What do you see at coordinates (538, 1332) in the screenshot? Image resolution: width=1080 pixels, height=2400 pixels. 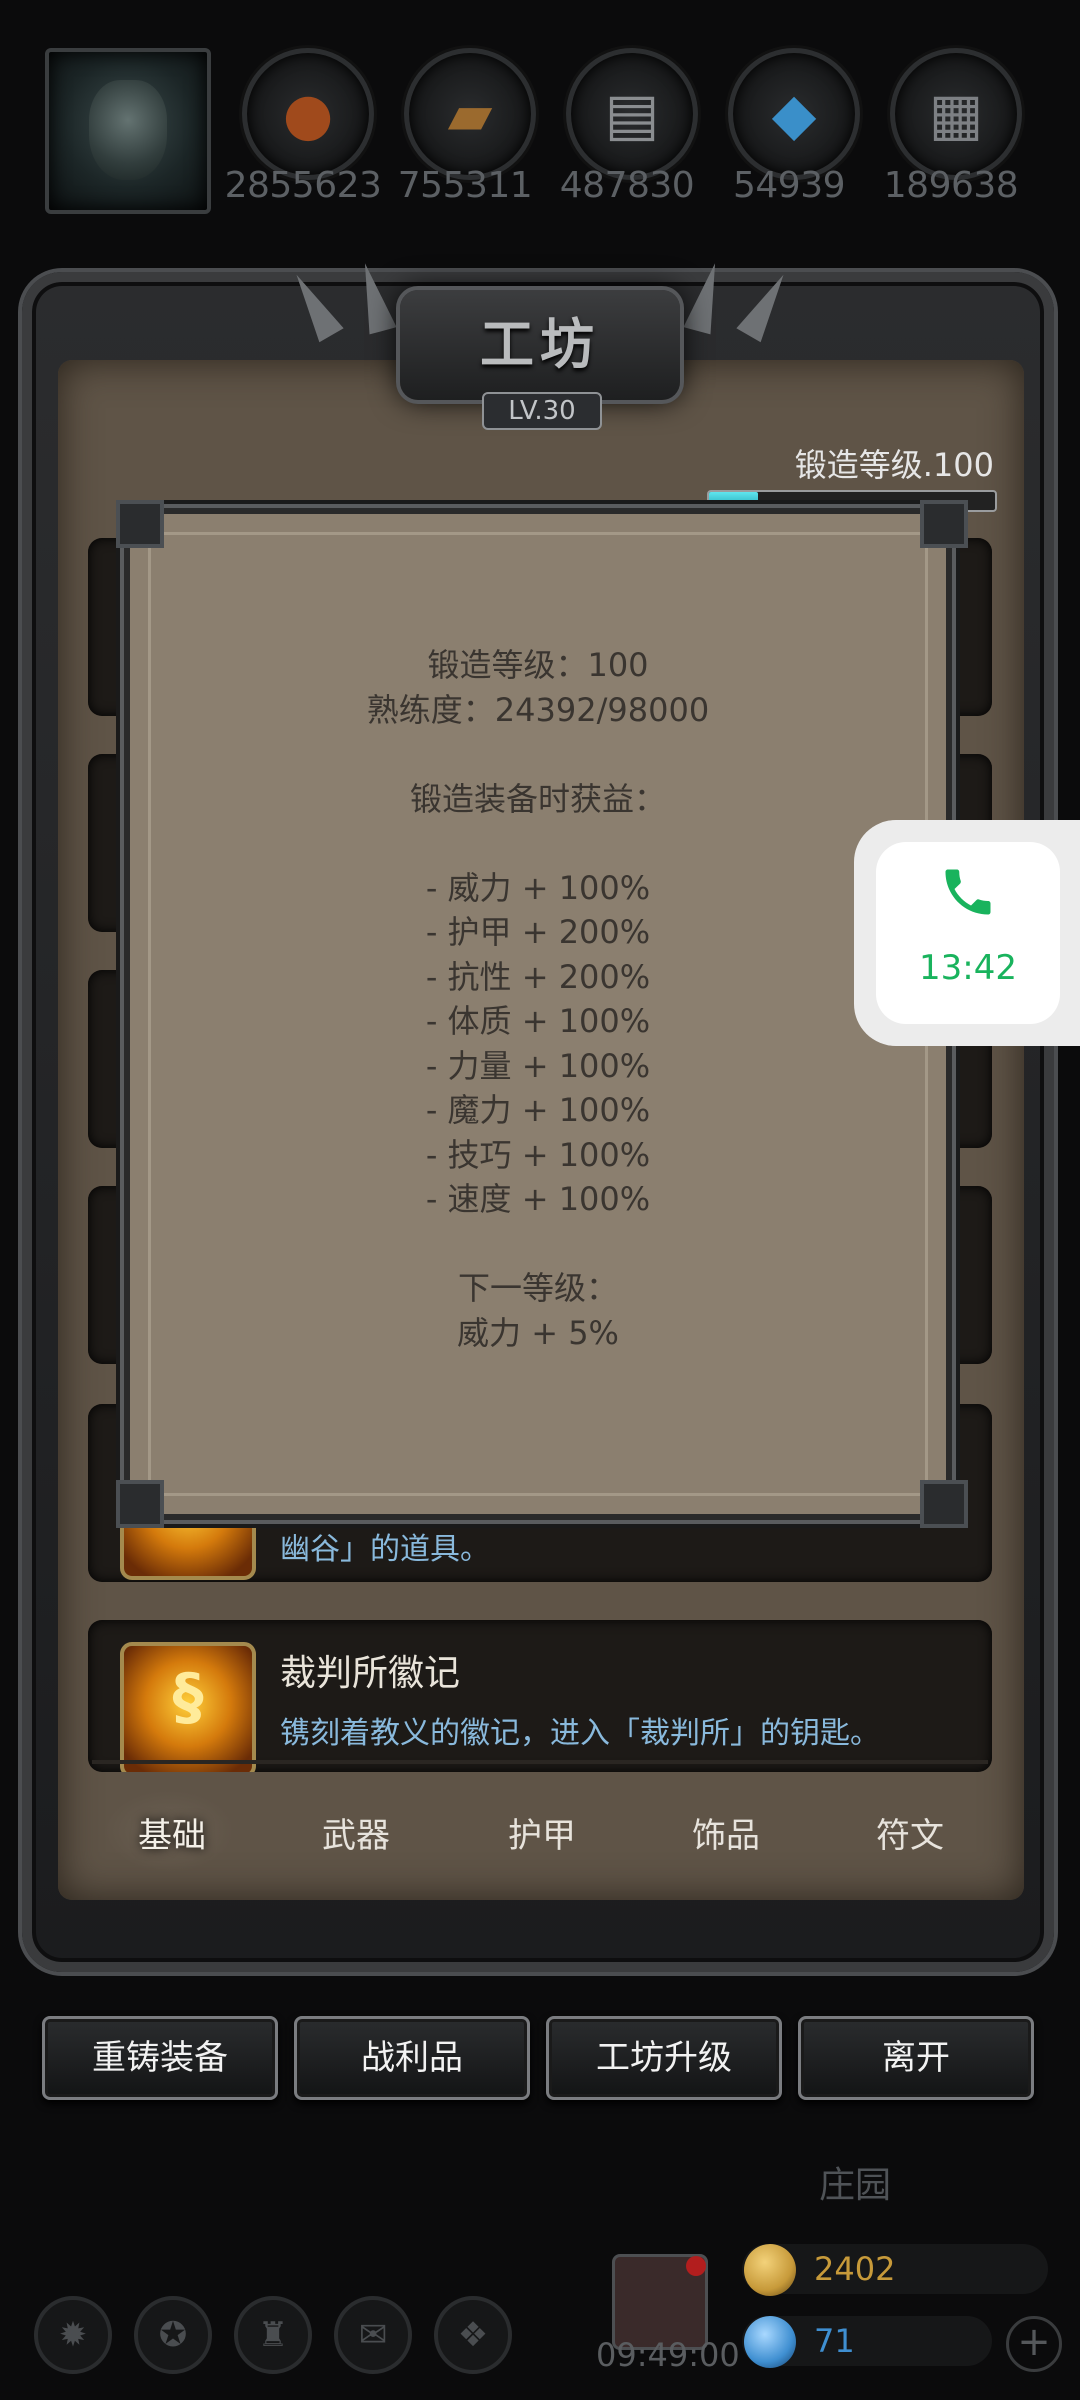 I see `popup-line: 威力 + 5%` at bounding box center [538, 1332].